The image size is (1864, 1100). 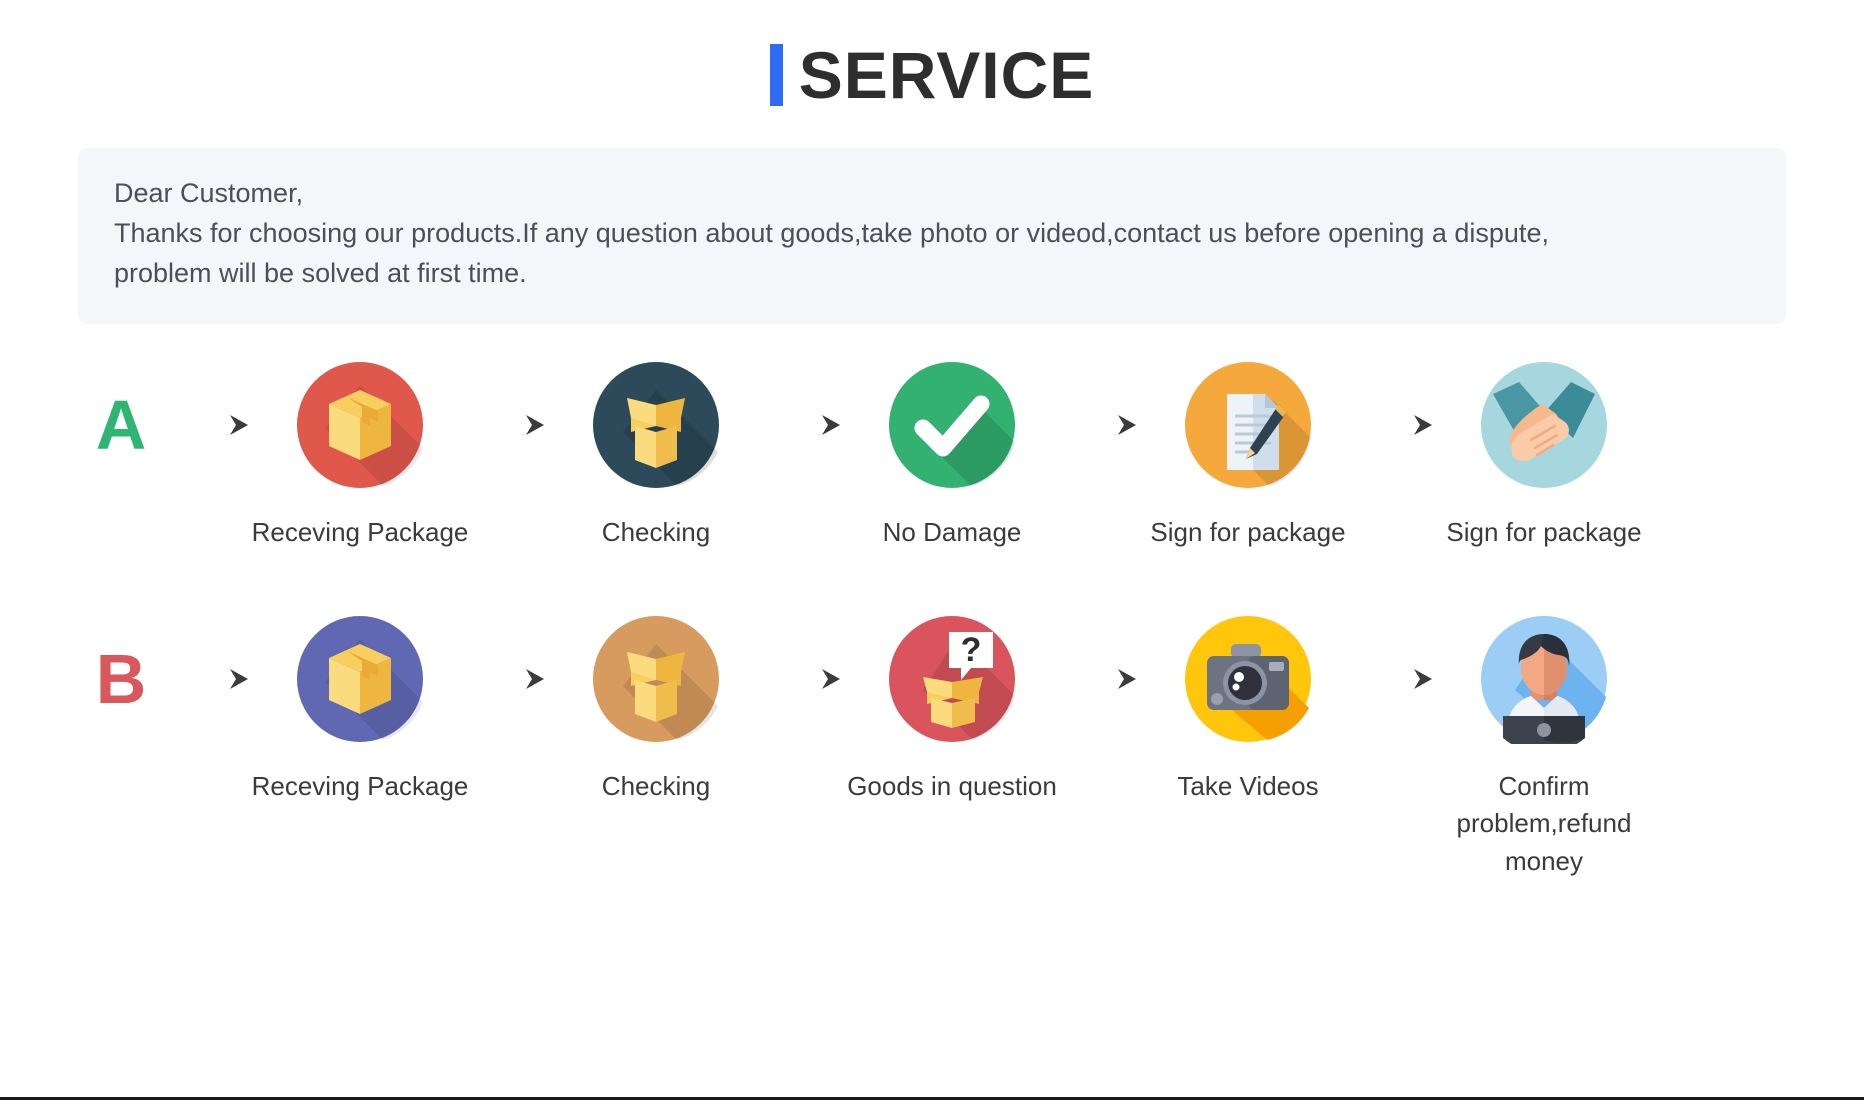 What do you see at coordinates (952, 425) in the screenshot?
I see `check-circle-icon` at bounding box center [952, 425].